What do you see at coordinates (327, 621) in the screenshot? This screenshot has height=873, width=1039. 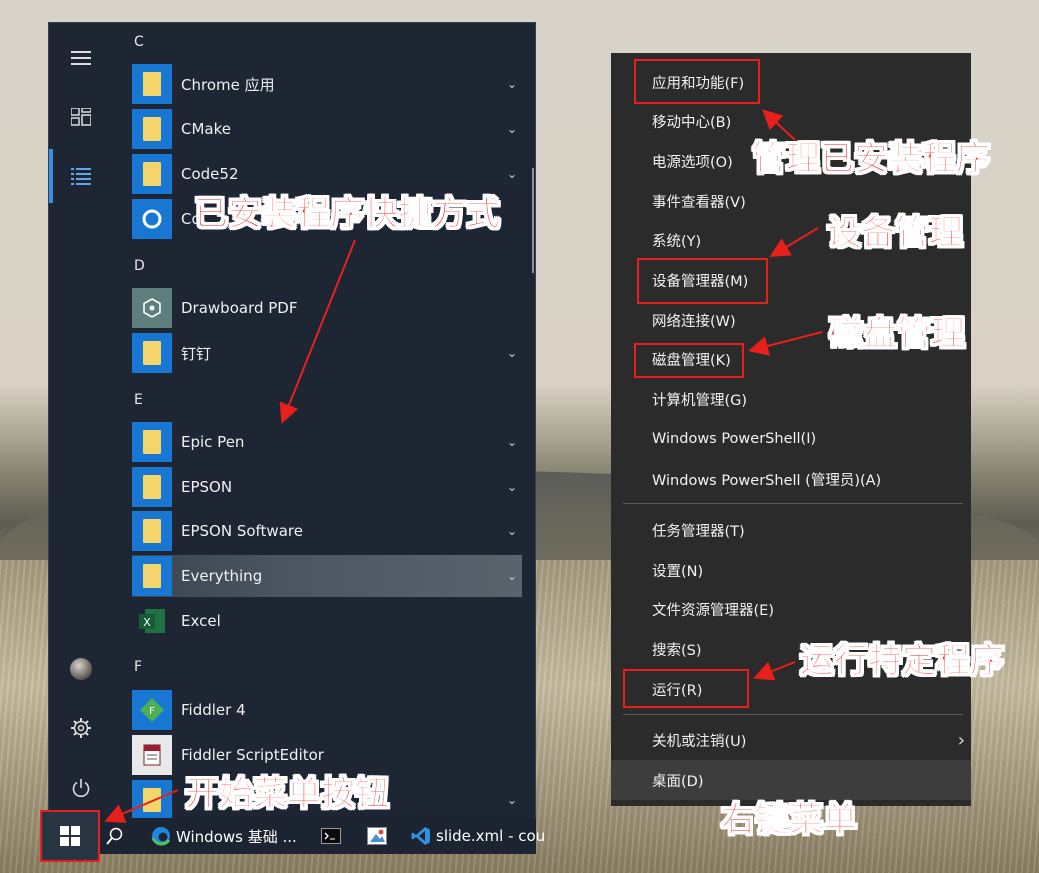 I see `app-item: X Excel` at bounding box center [327, 621].